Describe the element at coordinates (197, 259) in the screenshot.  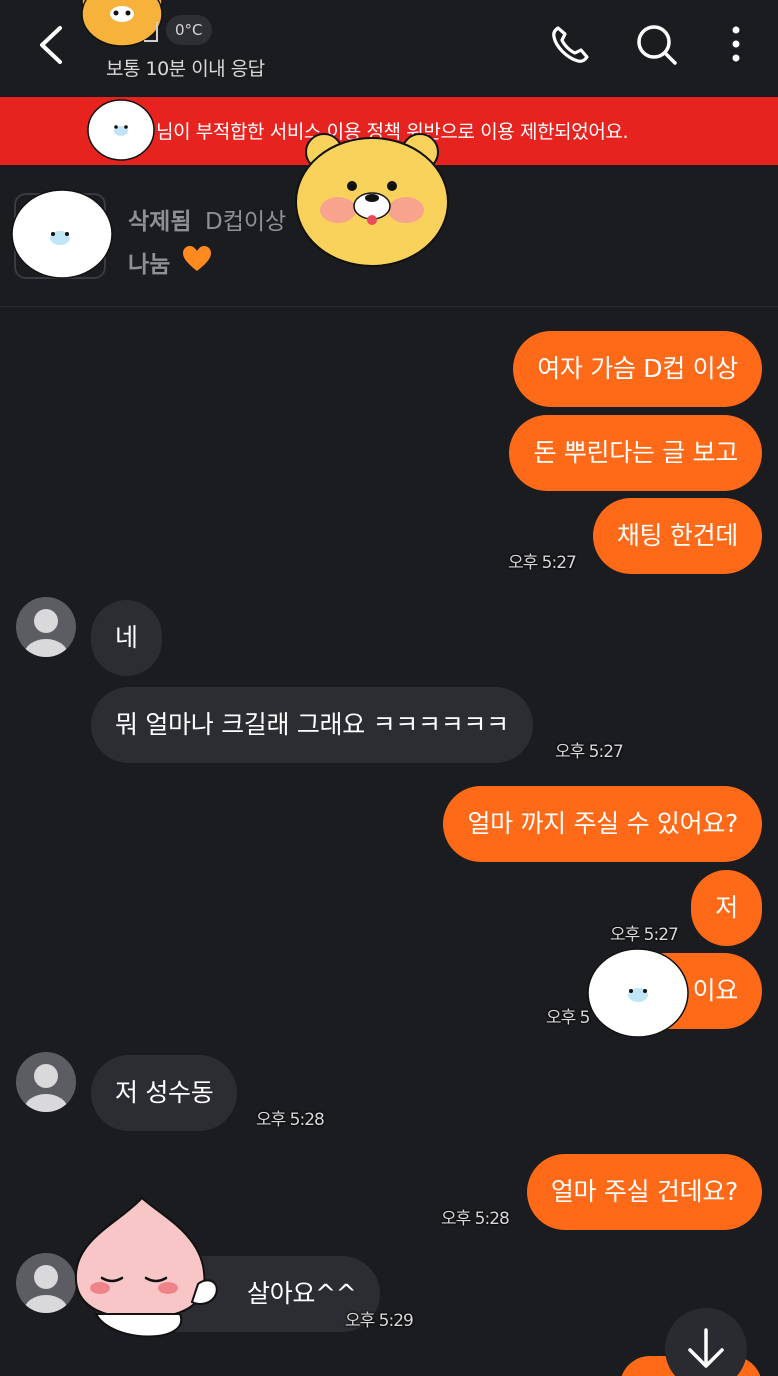
I see `heart-icon` at that location.